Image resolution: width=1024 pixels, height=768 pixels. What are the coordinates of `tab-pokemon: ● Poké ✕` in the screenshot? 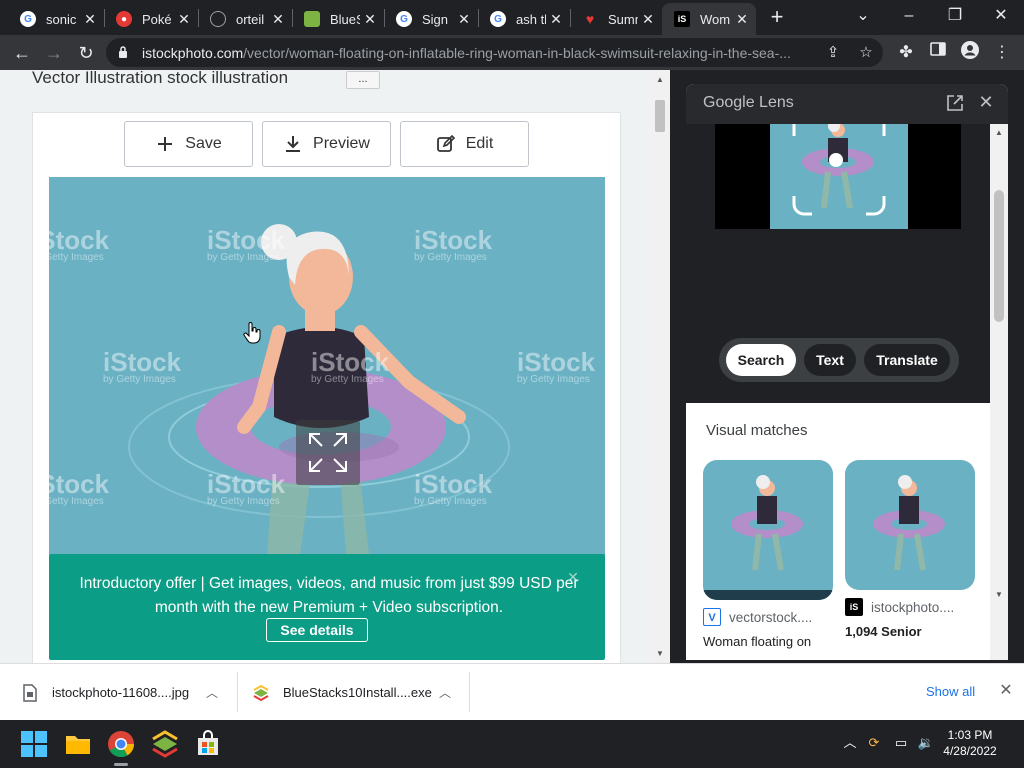 It's located at (151, 19).